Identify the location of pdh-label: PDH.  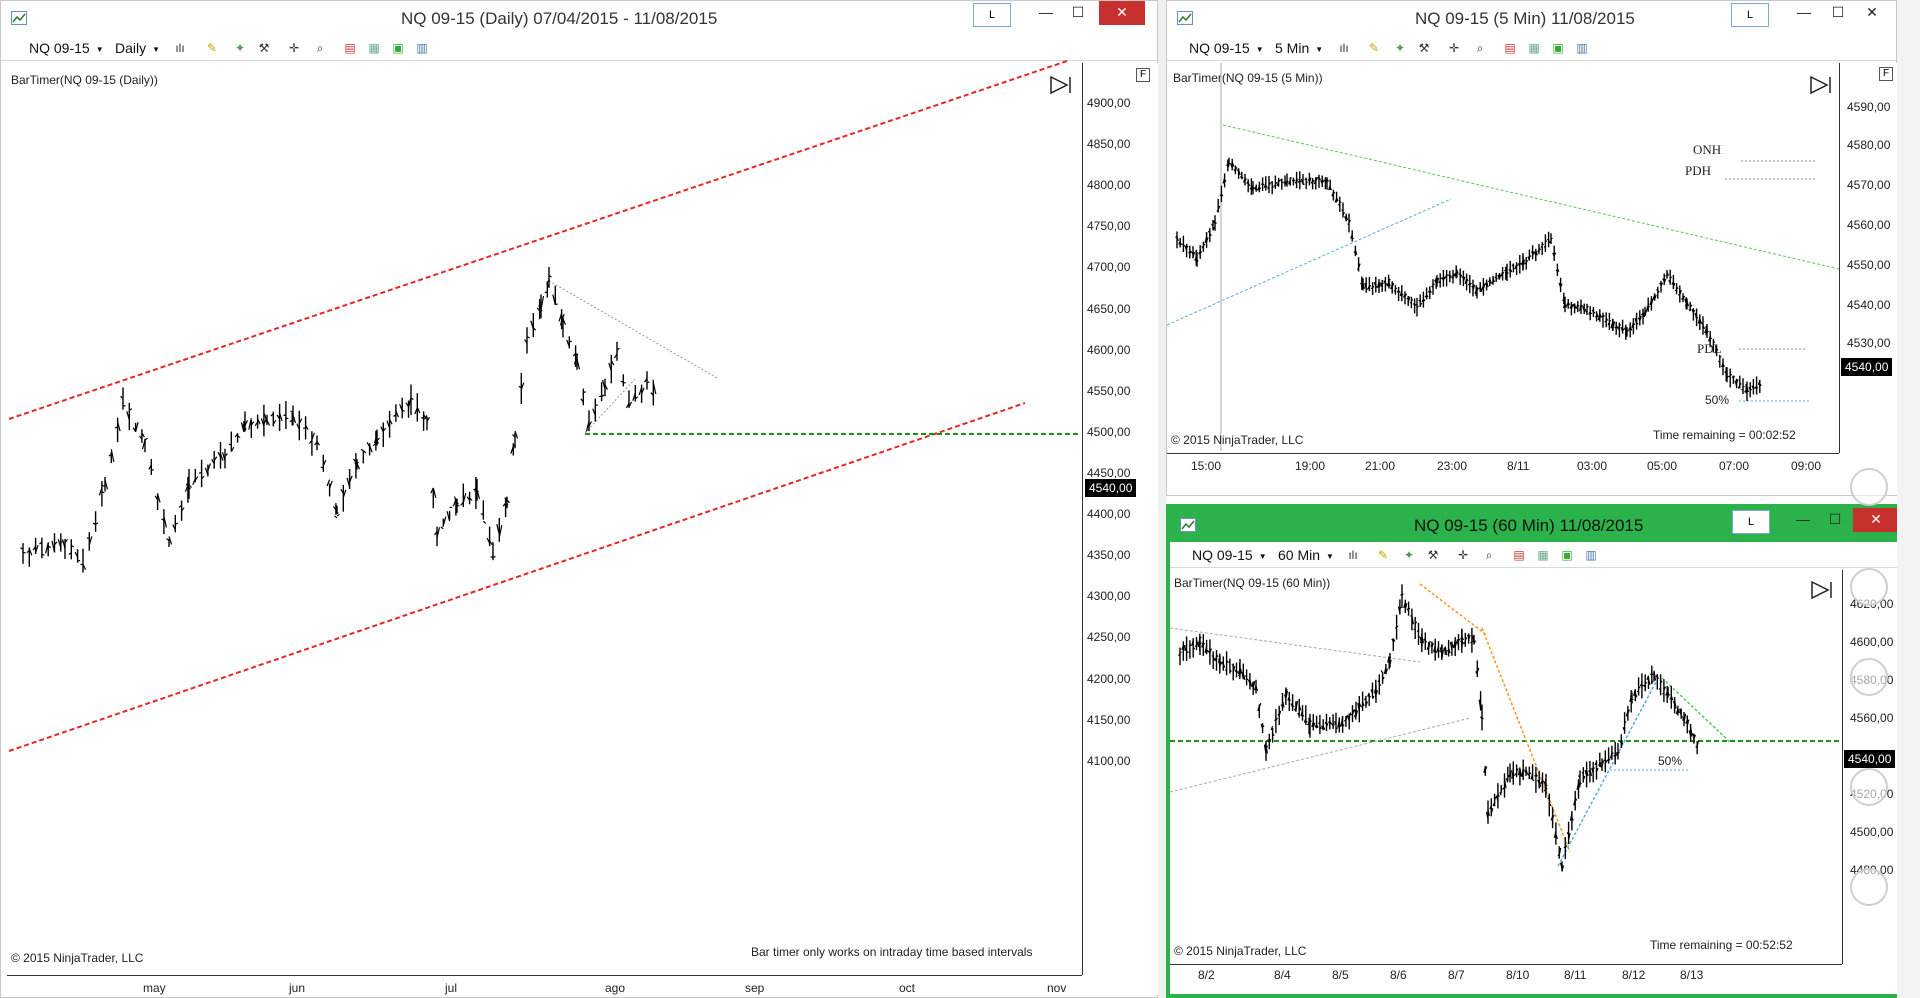
(1698, 170).